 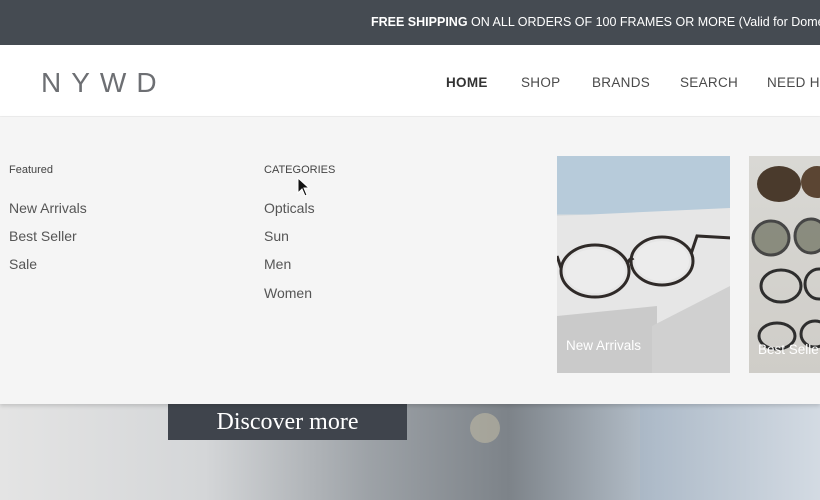 I want to click on nav-home: HOME, so click(x=467, y=82).